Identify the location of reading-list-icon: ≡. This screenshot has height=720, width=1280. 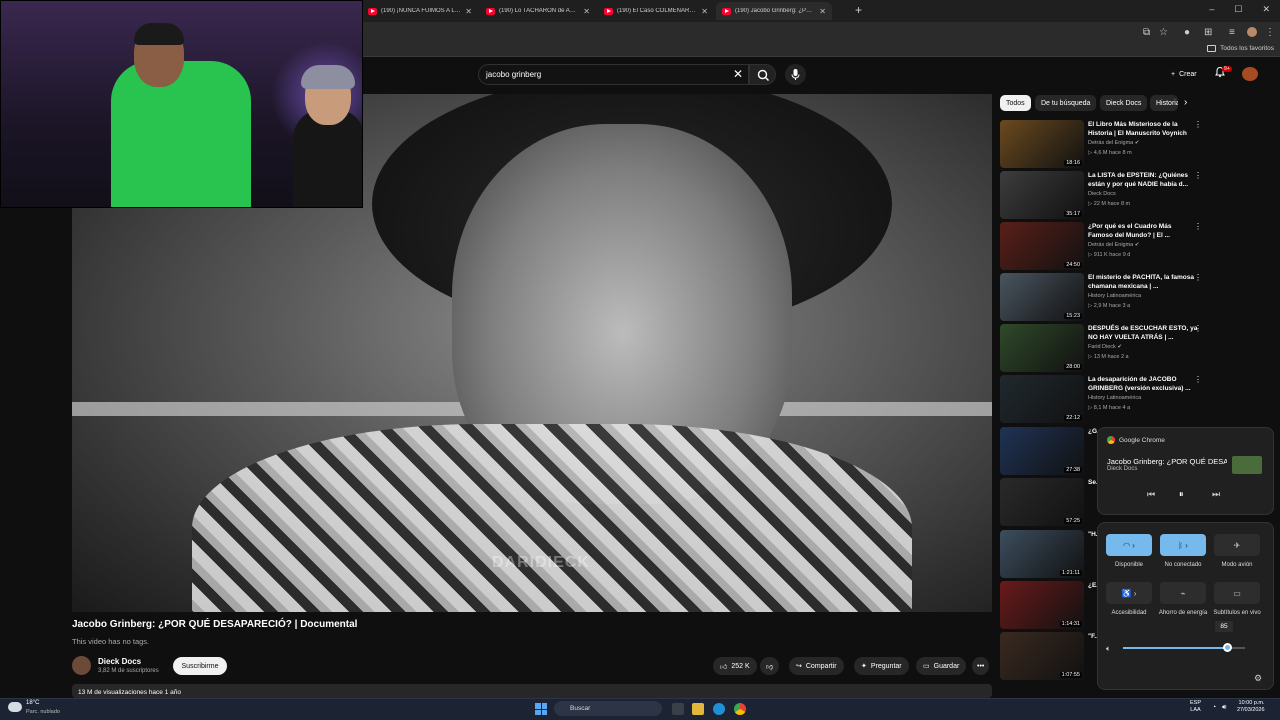
(1232, 32).